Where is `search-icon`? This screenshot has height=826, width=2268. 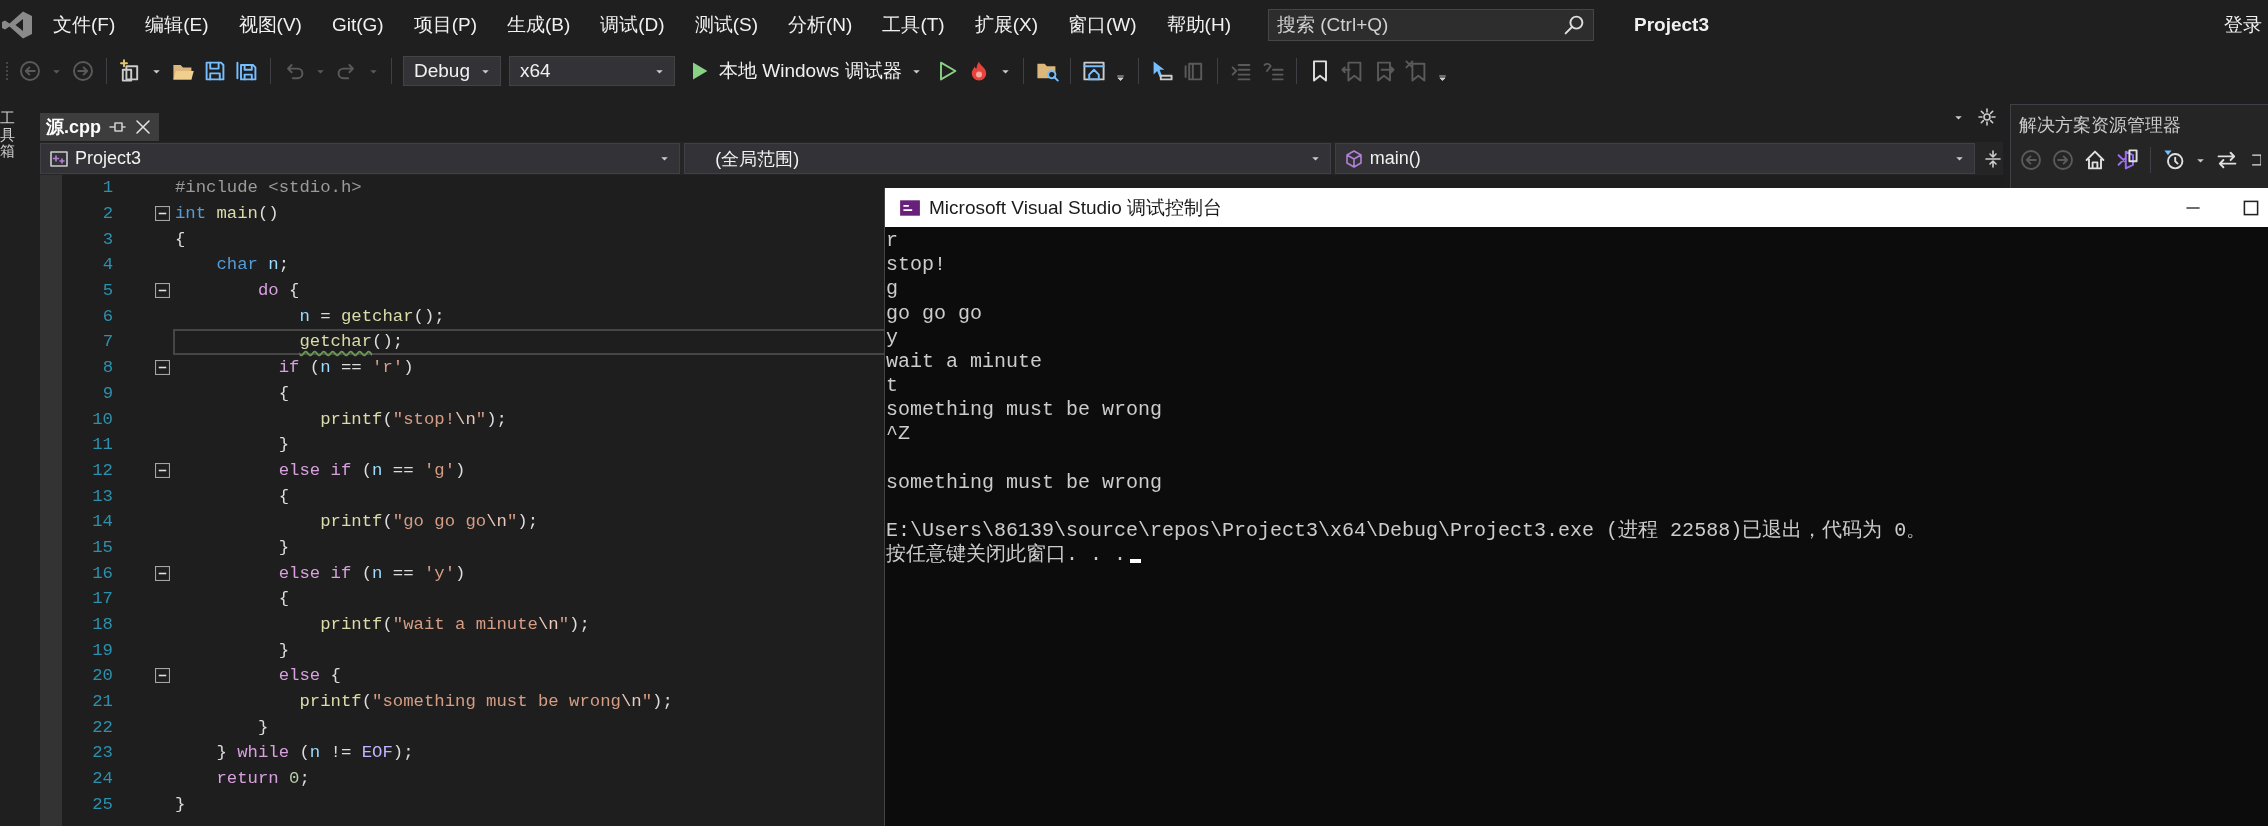 search-icon is located at coordinates (1574, 25).